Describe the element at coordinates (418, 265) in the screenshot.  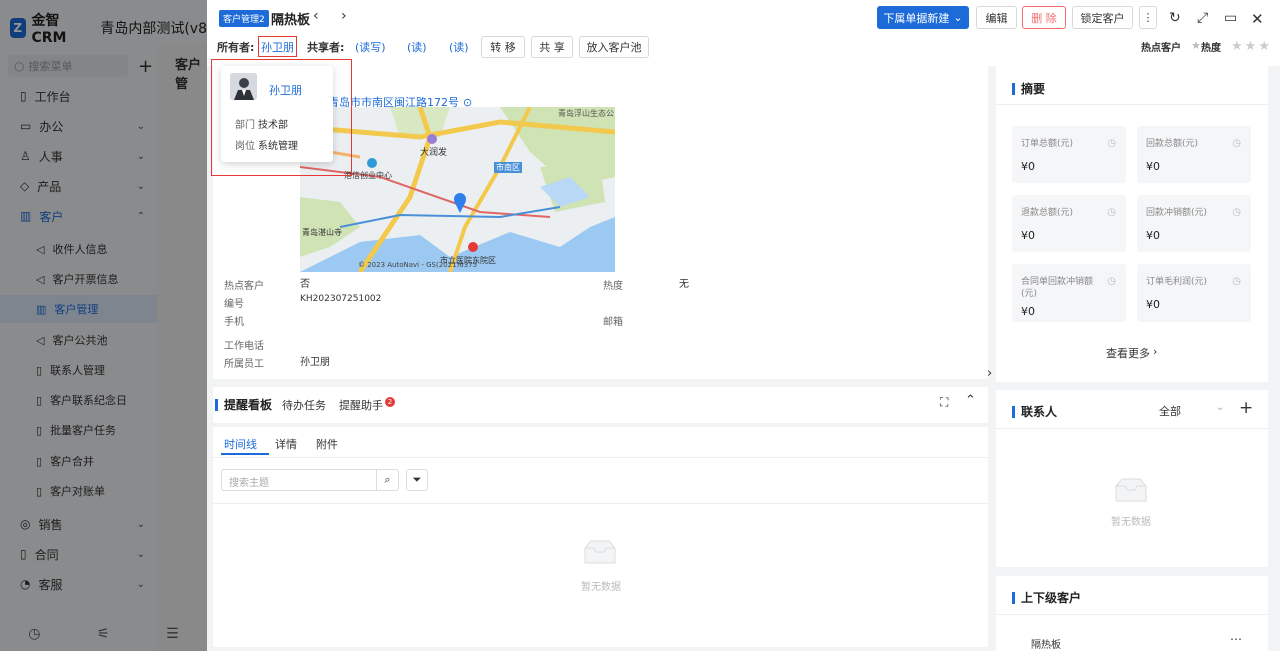
I see `map-copyright: © 2023 AutoNavi - GS(2021)6375` at that location.